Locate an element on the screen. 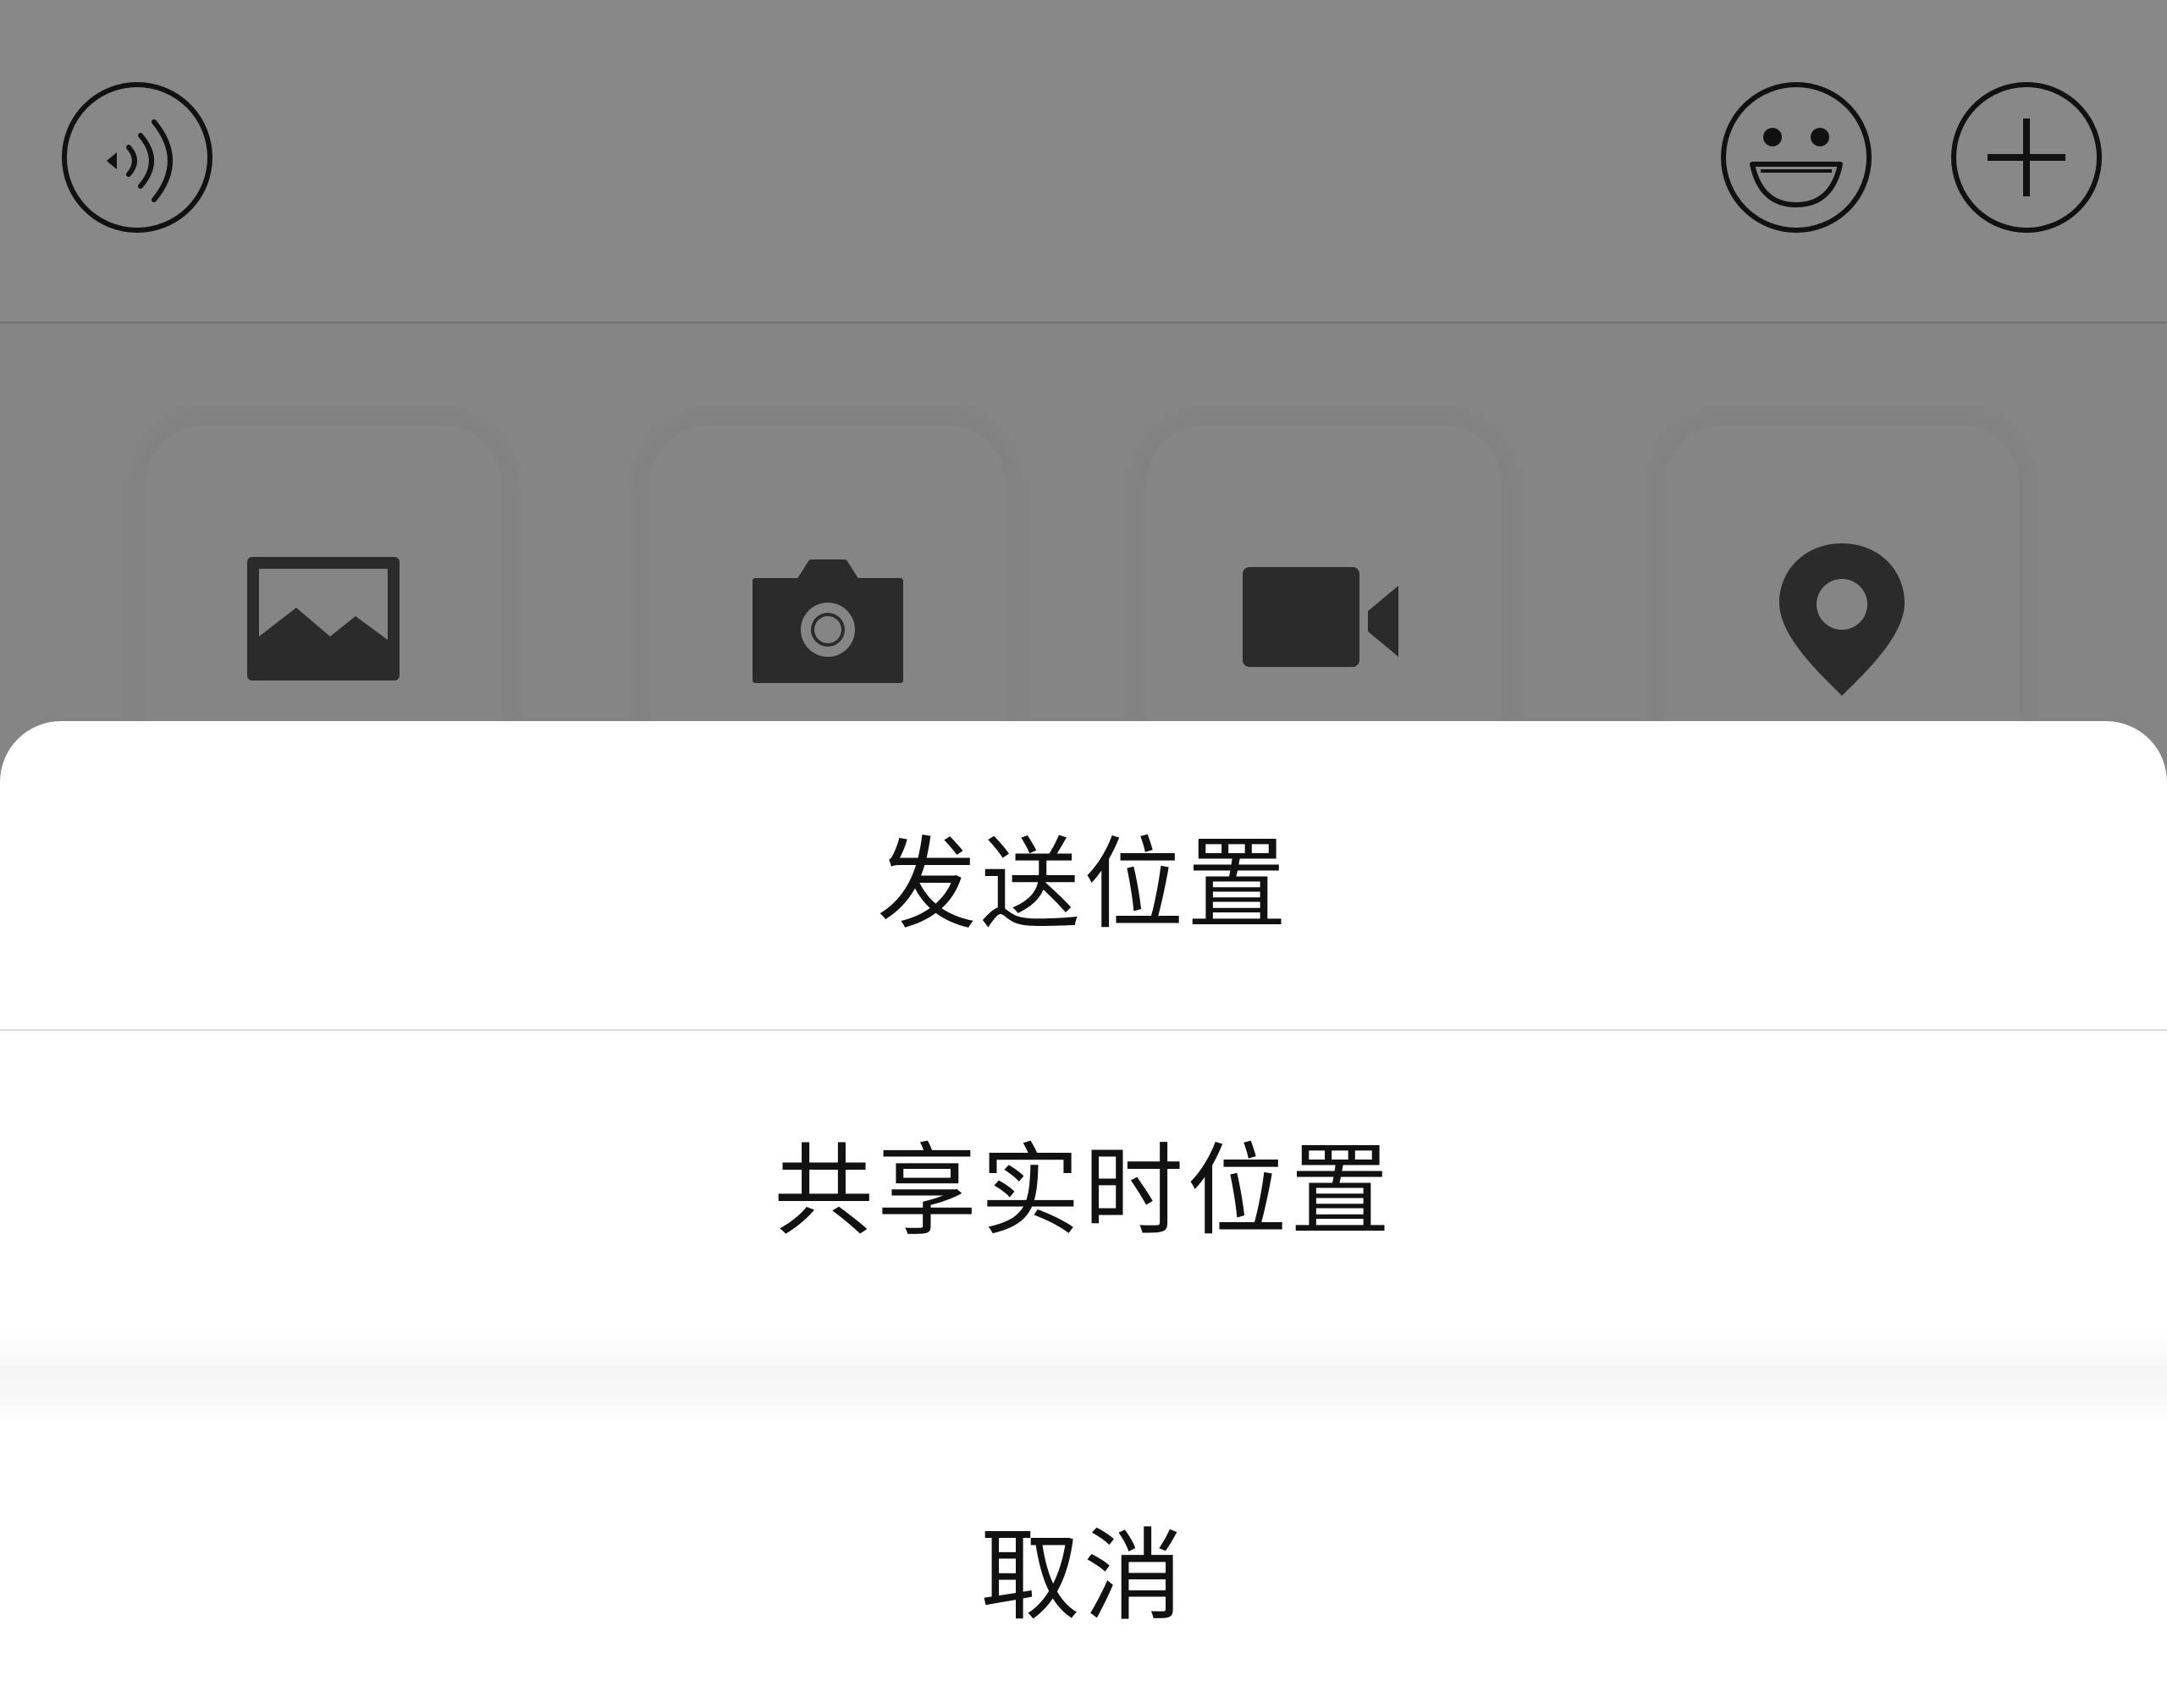 This screenshot has width=2167, height=1708. emoji-button is located at coordinates (1796, 157).